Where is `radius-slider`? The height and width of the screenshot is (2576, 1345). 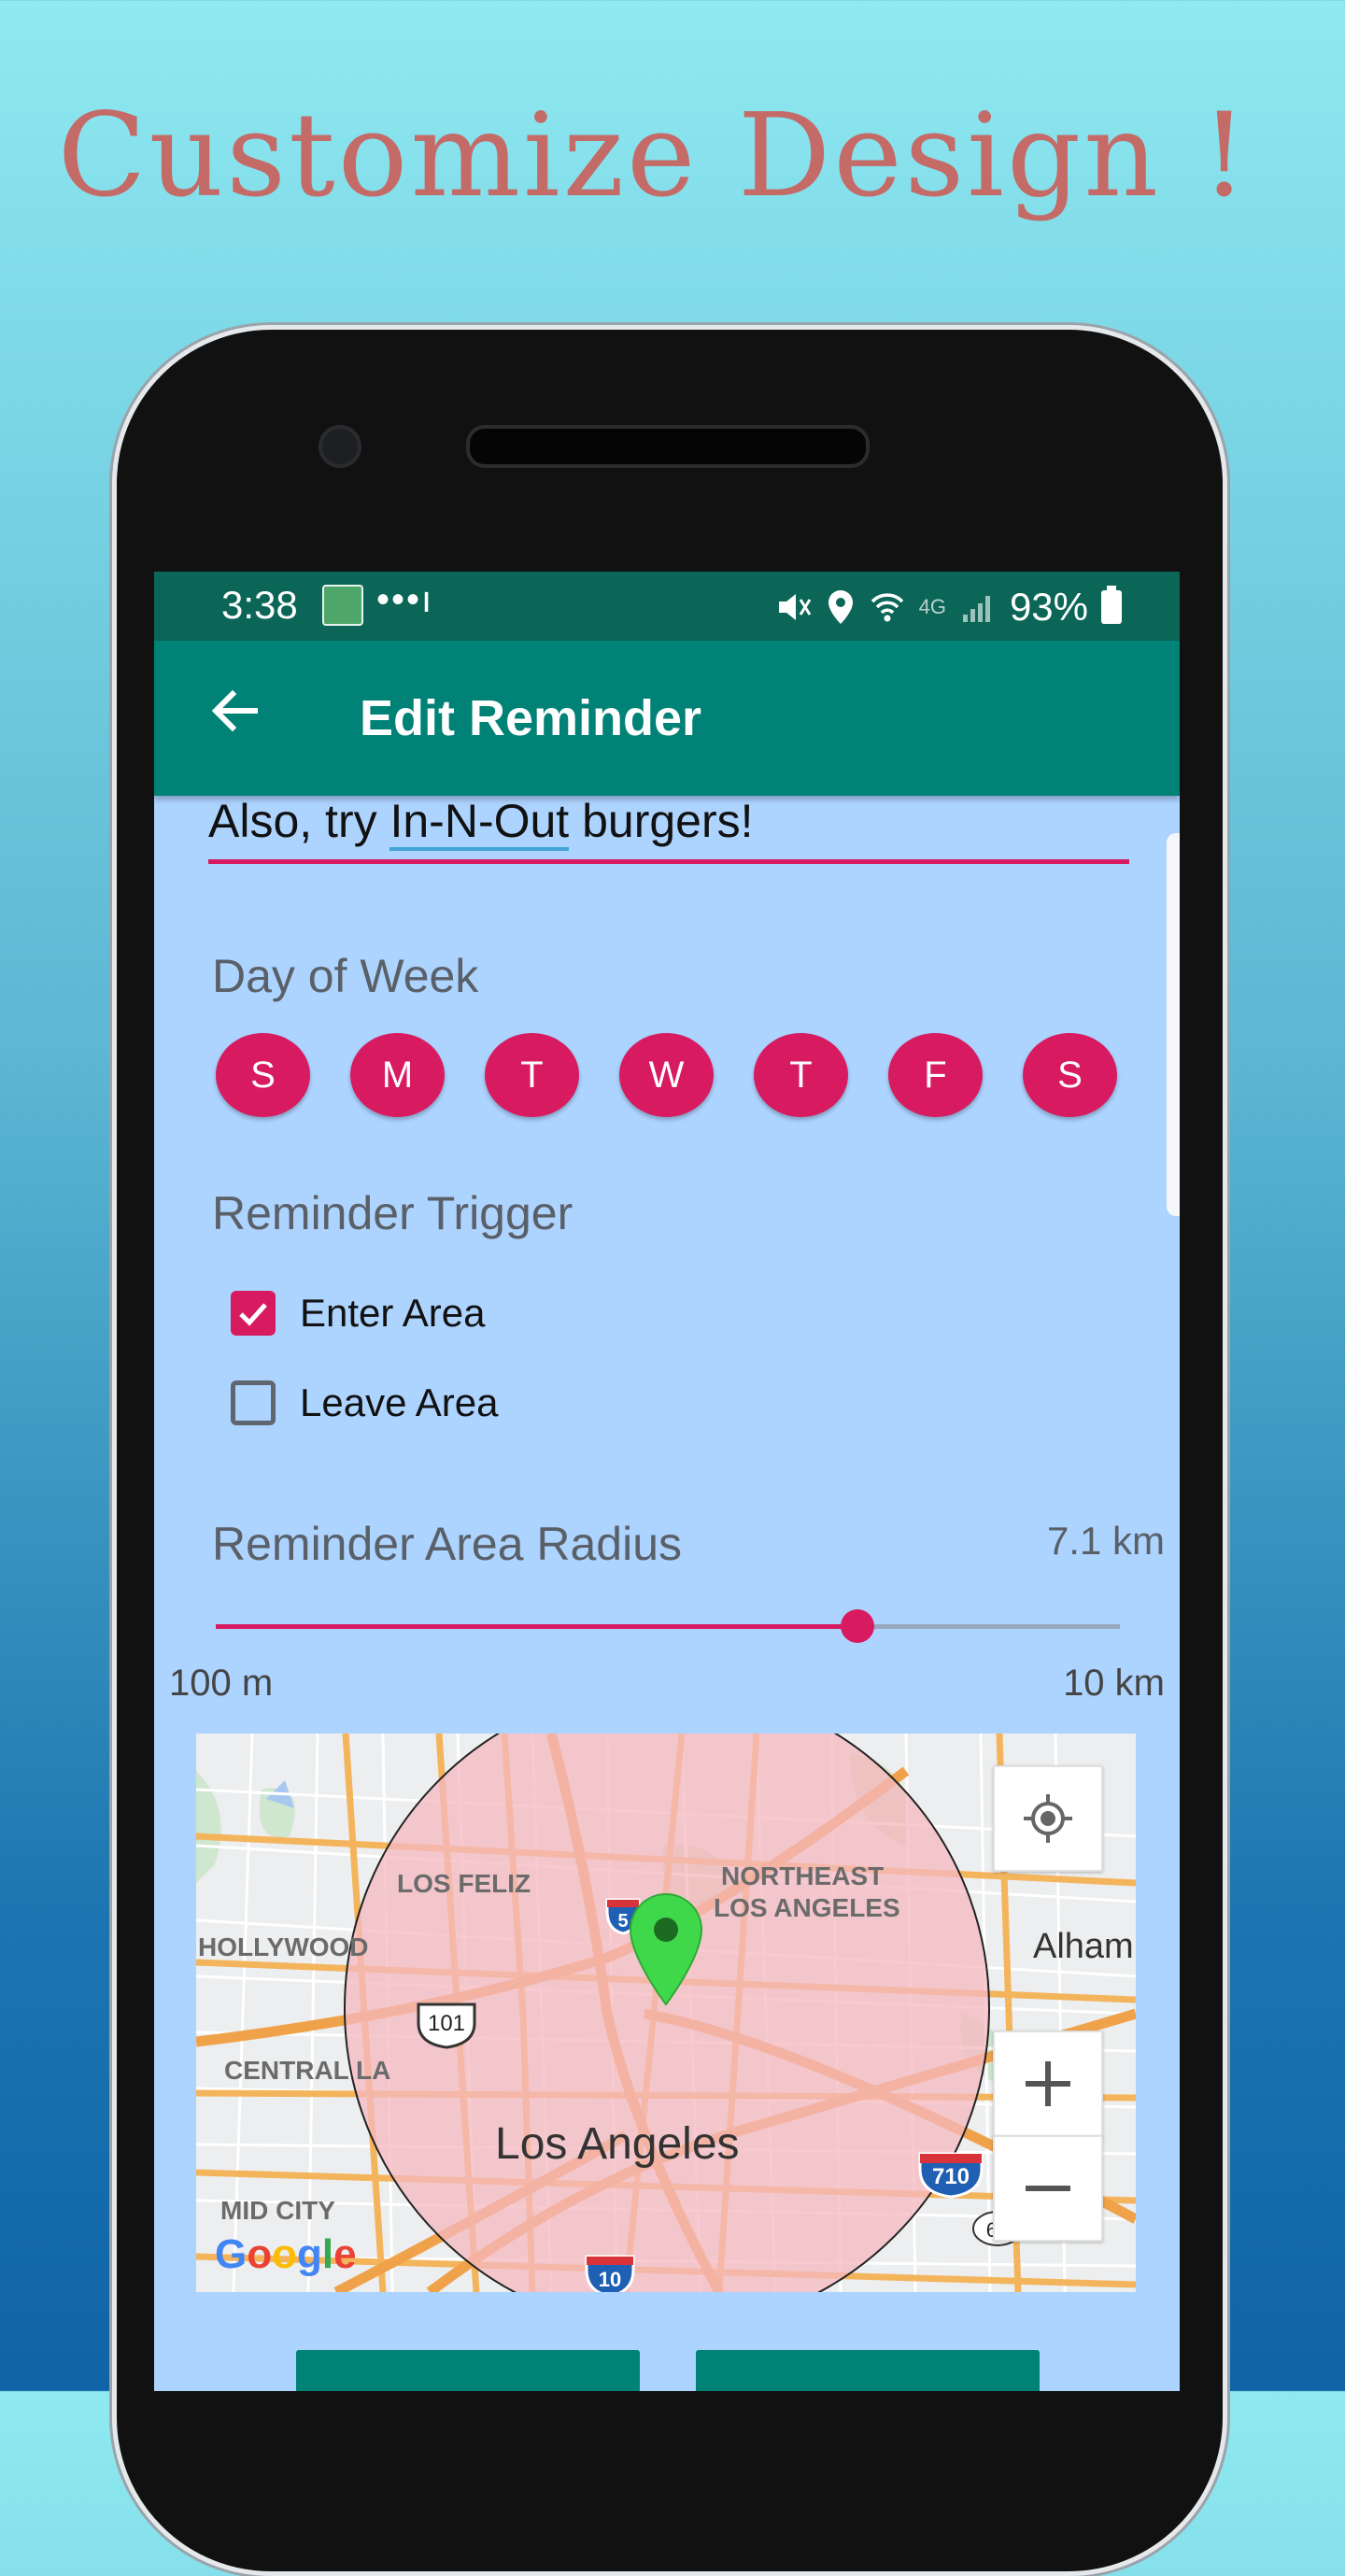
radius-slider is located at coordinates (668, 1626).